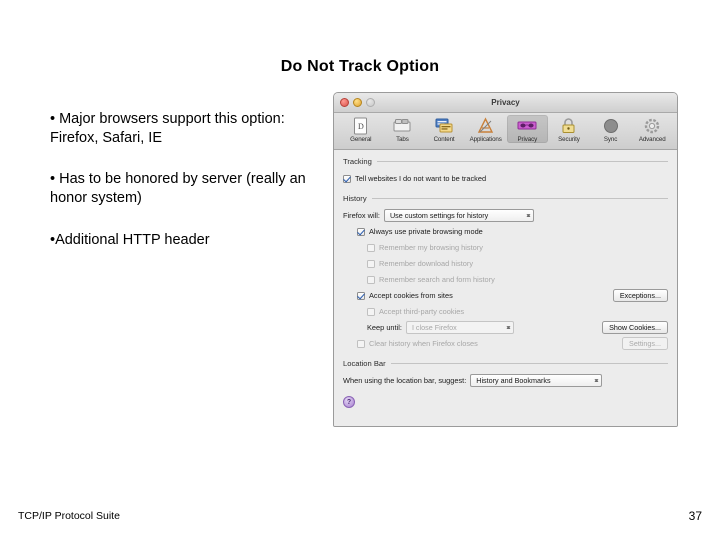  Describe the element at coordinates (611, 125) in the screenshot. I see `sync-icon` at that location.